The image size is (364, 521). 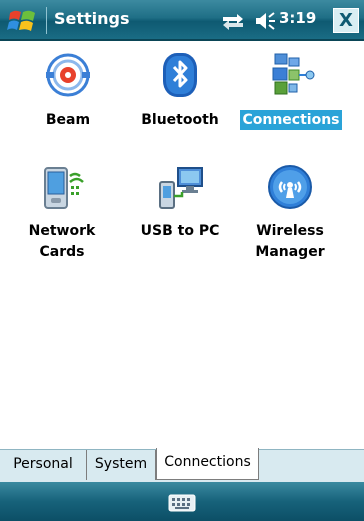 I want to click on wireless-manager-label-line1: Wireless, so click(x=290, y=231).